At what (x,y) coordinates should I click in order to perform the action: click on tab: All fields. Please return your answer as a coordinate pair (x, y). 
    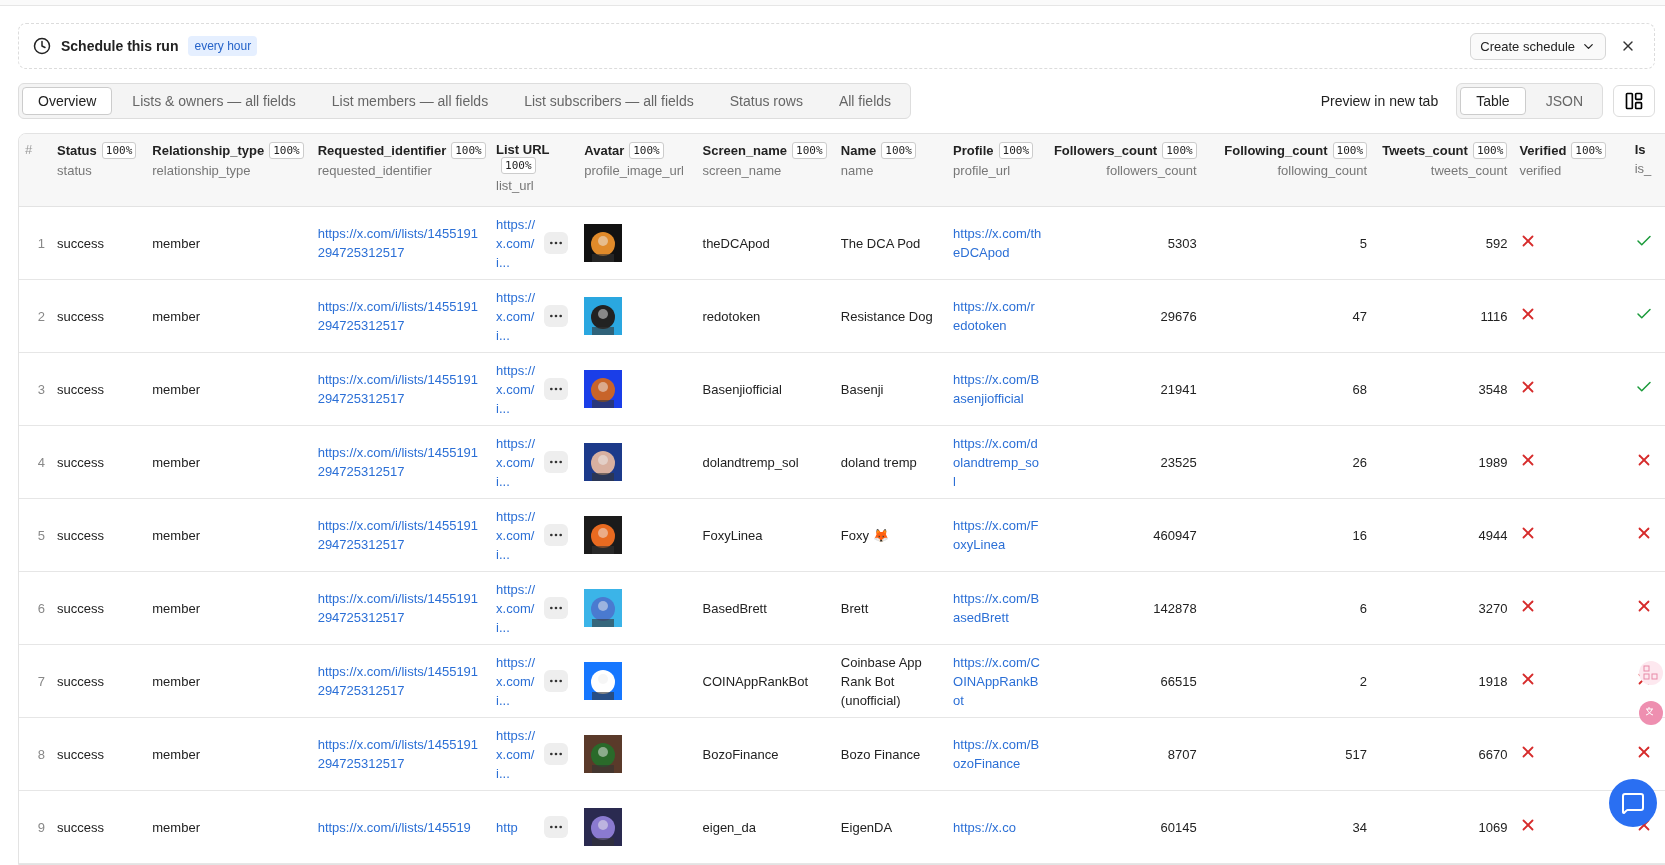
    Looking at the image, I should click on (865, 101).